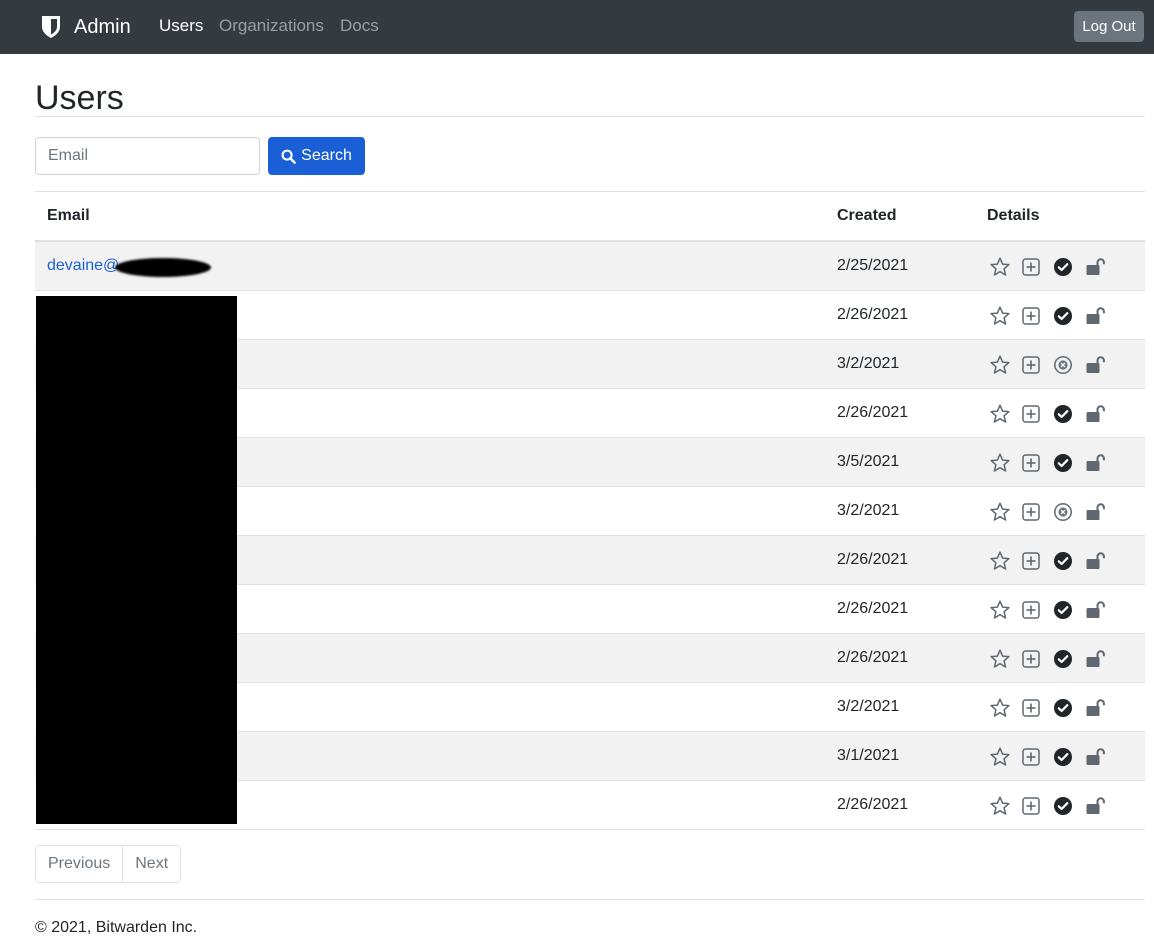 This screenshot has height=950, width=1154. I want to click on logout-button: Log Out, so click(1109, 26).